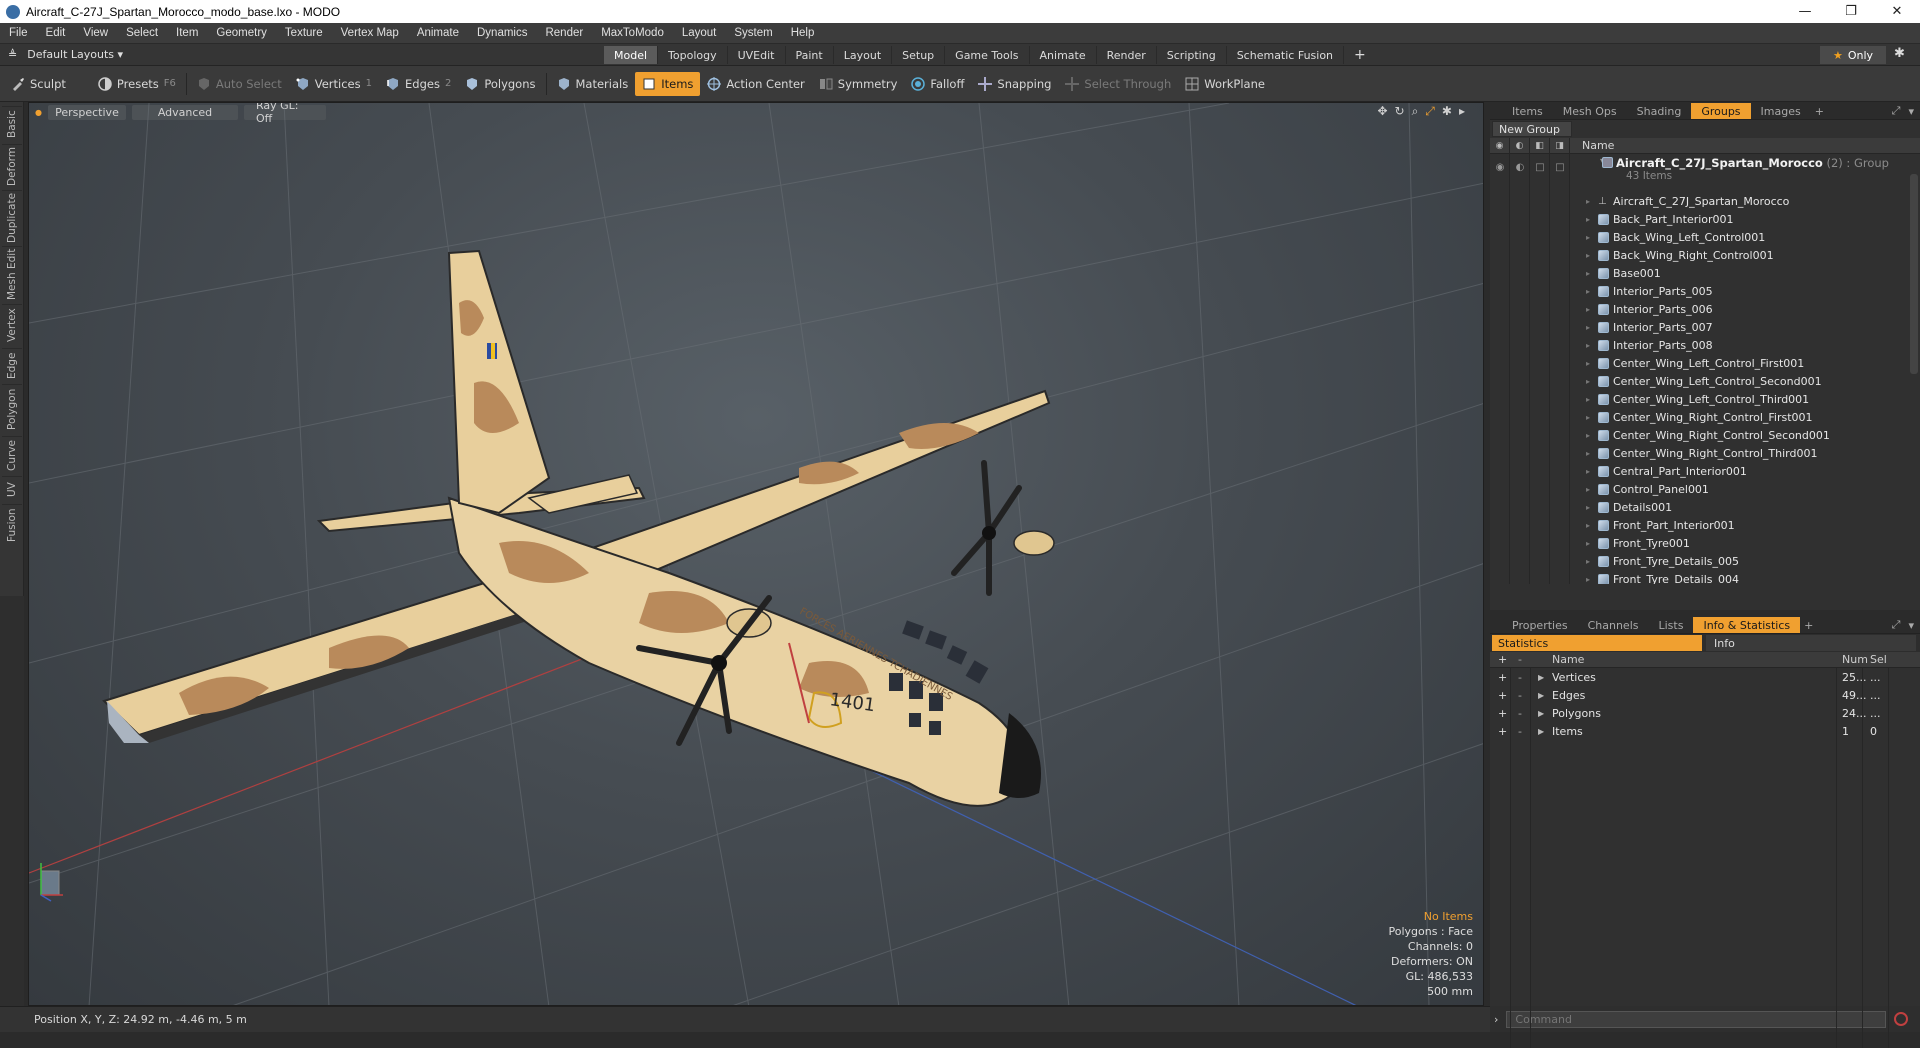 Image resolution: width=1920 pixels, height=1048 pixels. What do you see at coordinates (334, 84) in the screenshot?
I see `vertices-button: Vertices 1` at bounding box center [334, 84].